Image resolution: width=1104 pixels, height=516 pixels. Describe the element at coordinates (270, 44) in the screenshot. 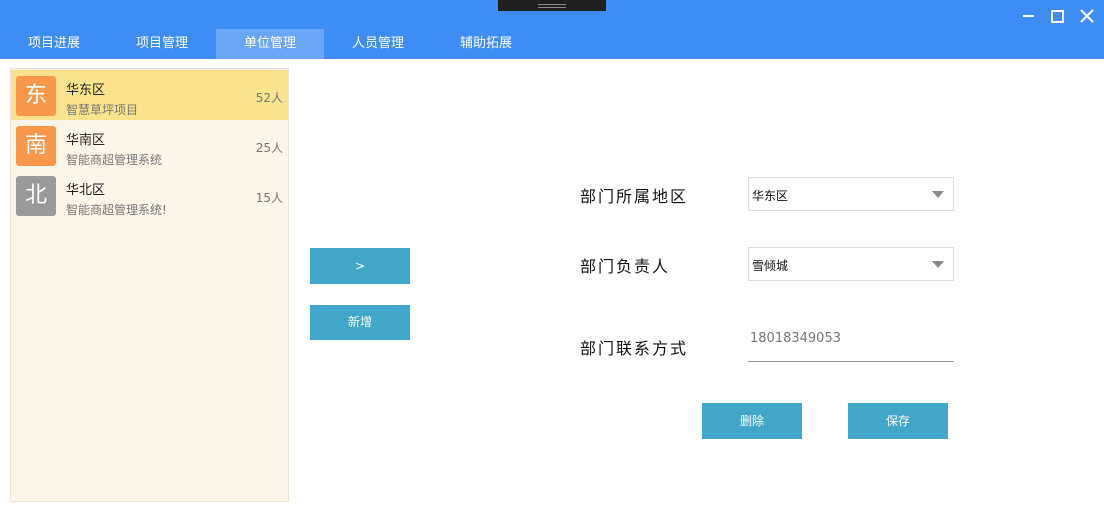

I see `tab-unit-management: 单位管理` at that location.